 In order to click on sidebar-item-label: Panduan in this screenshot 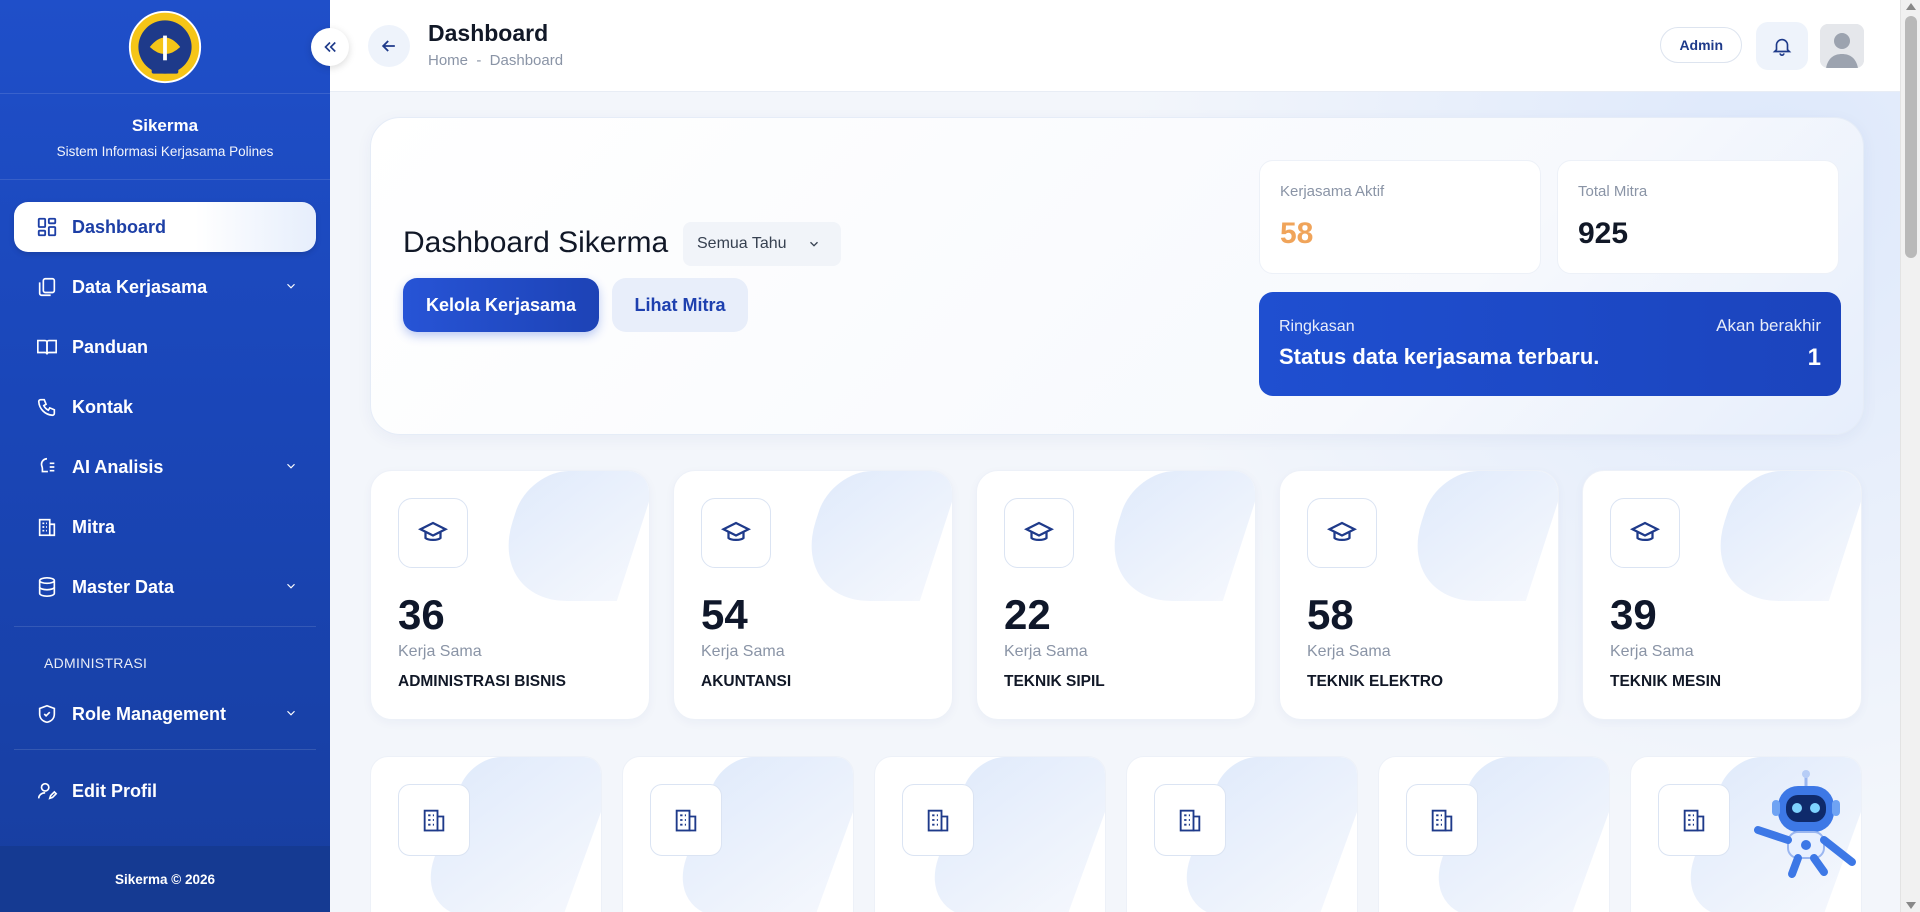, I will do `click(110, 346)`.